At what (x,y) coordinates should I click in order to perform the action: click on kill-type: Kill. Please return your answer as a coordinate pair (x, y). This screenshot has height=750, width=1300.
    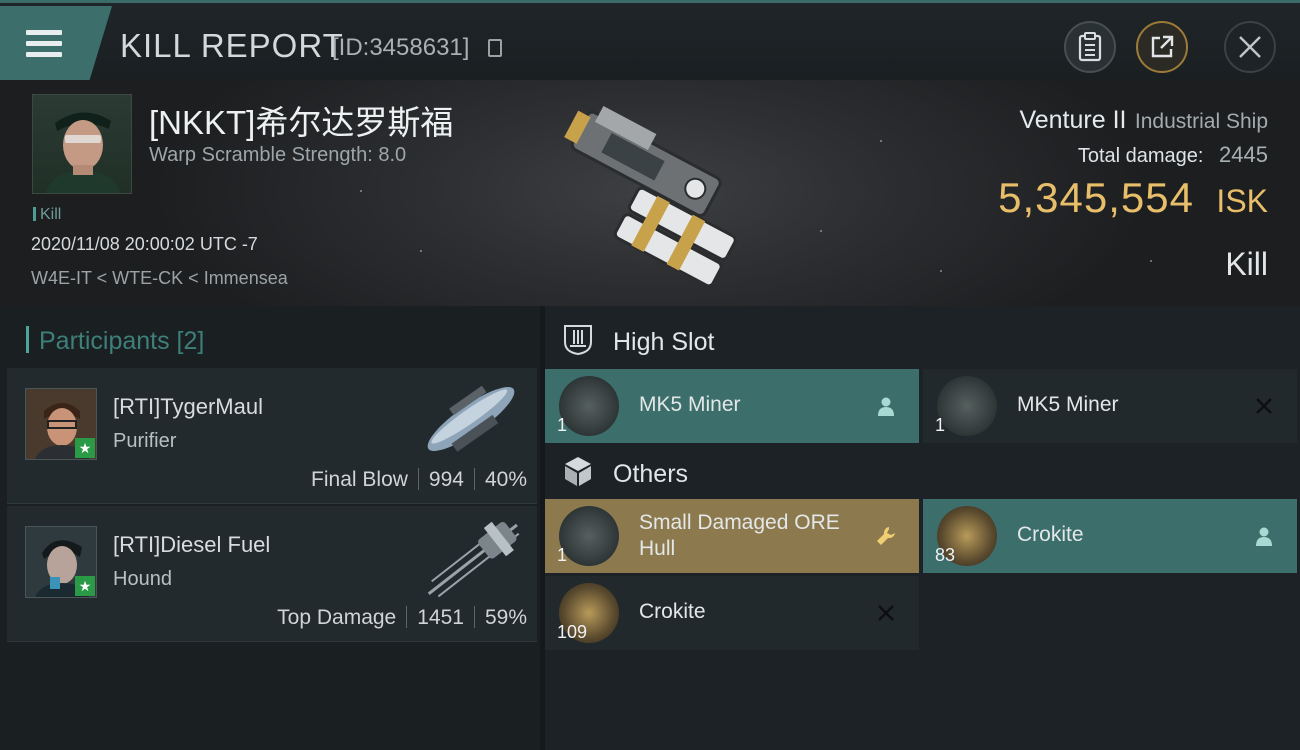
    Looking at the image, I should click on (1246, 264).